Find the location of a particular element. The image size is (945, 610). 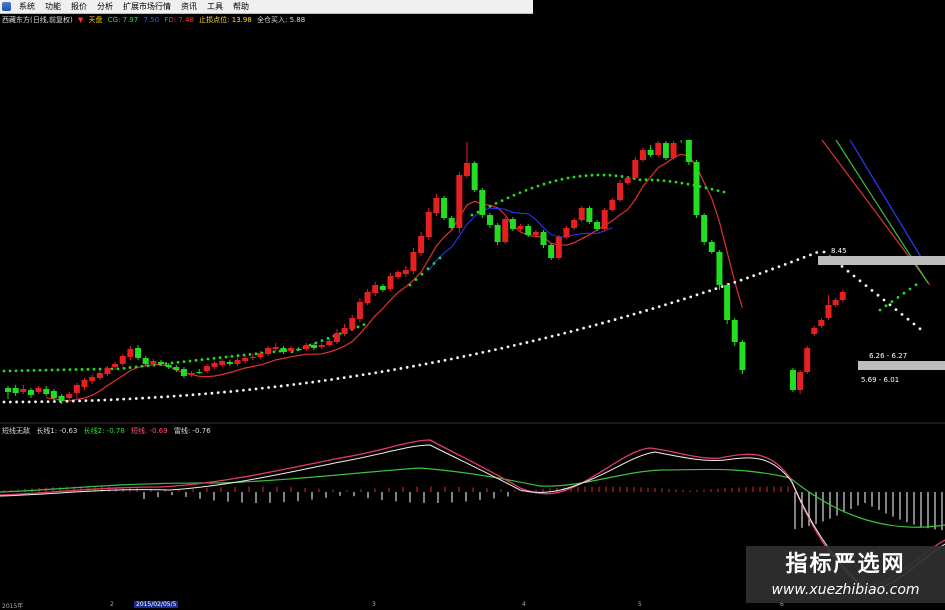

watermark: 指标严选网 www.xuezhibiao.com is located at coordinates (845, 574).